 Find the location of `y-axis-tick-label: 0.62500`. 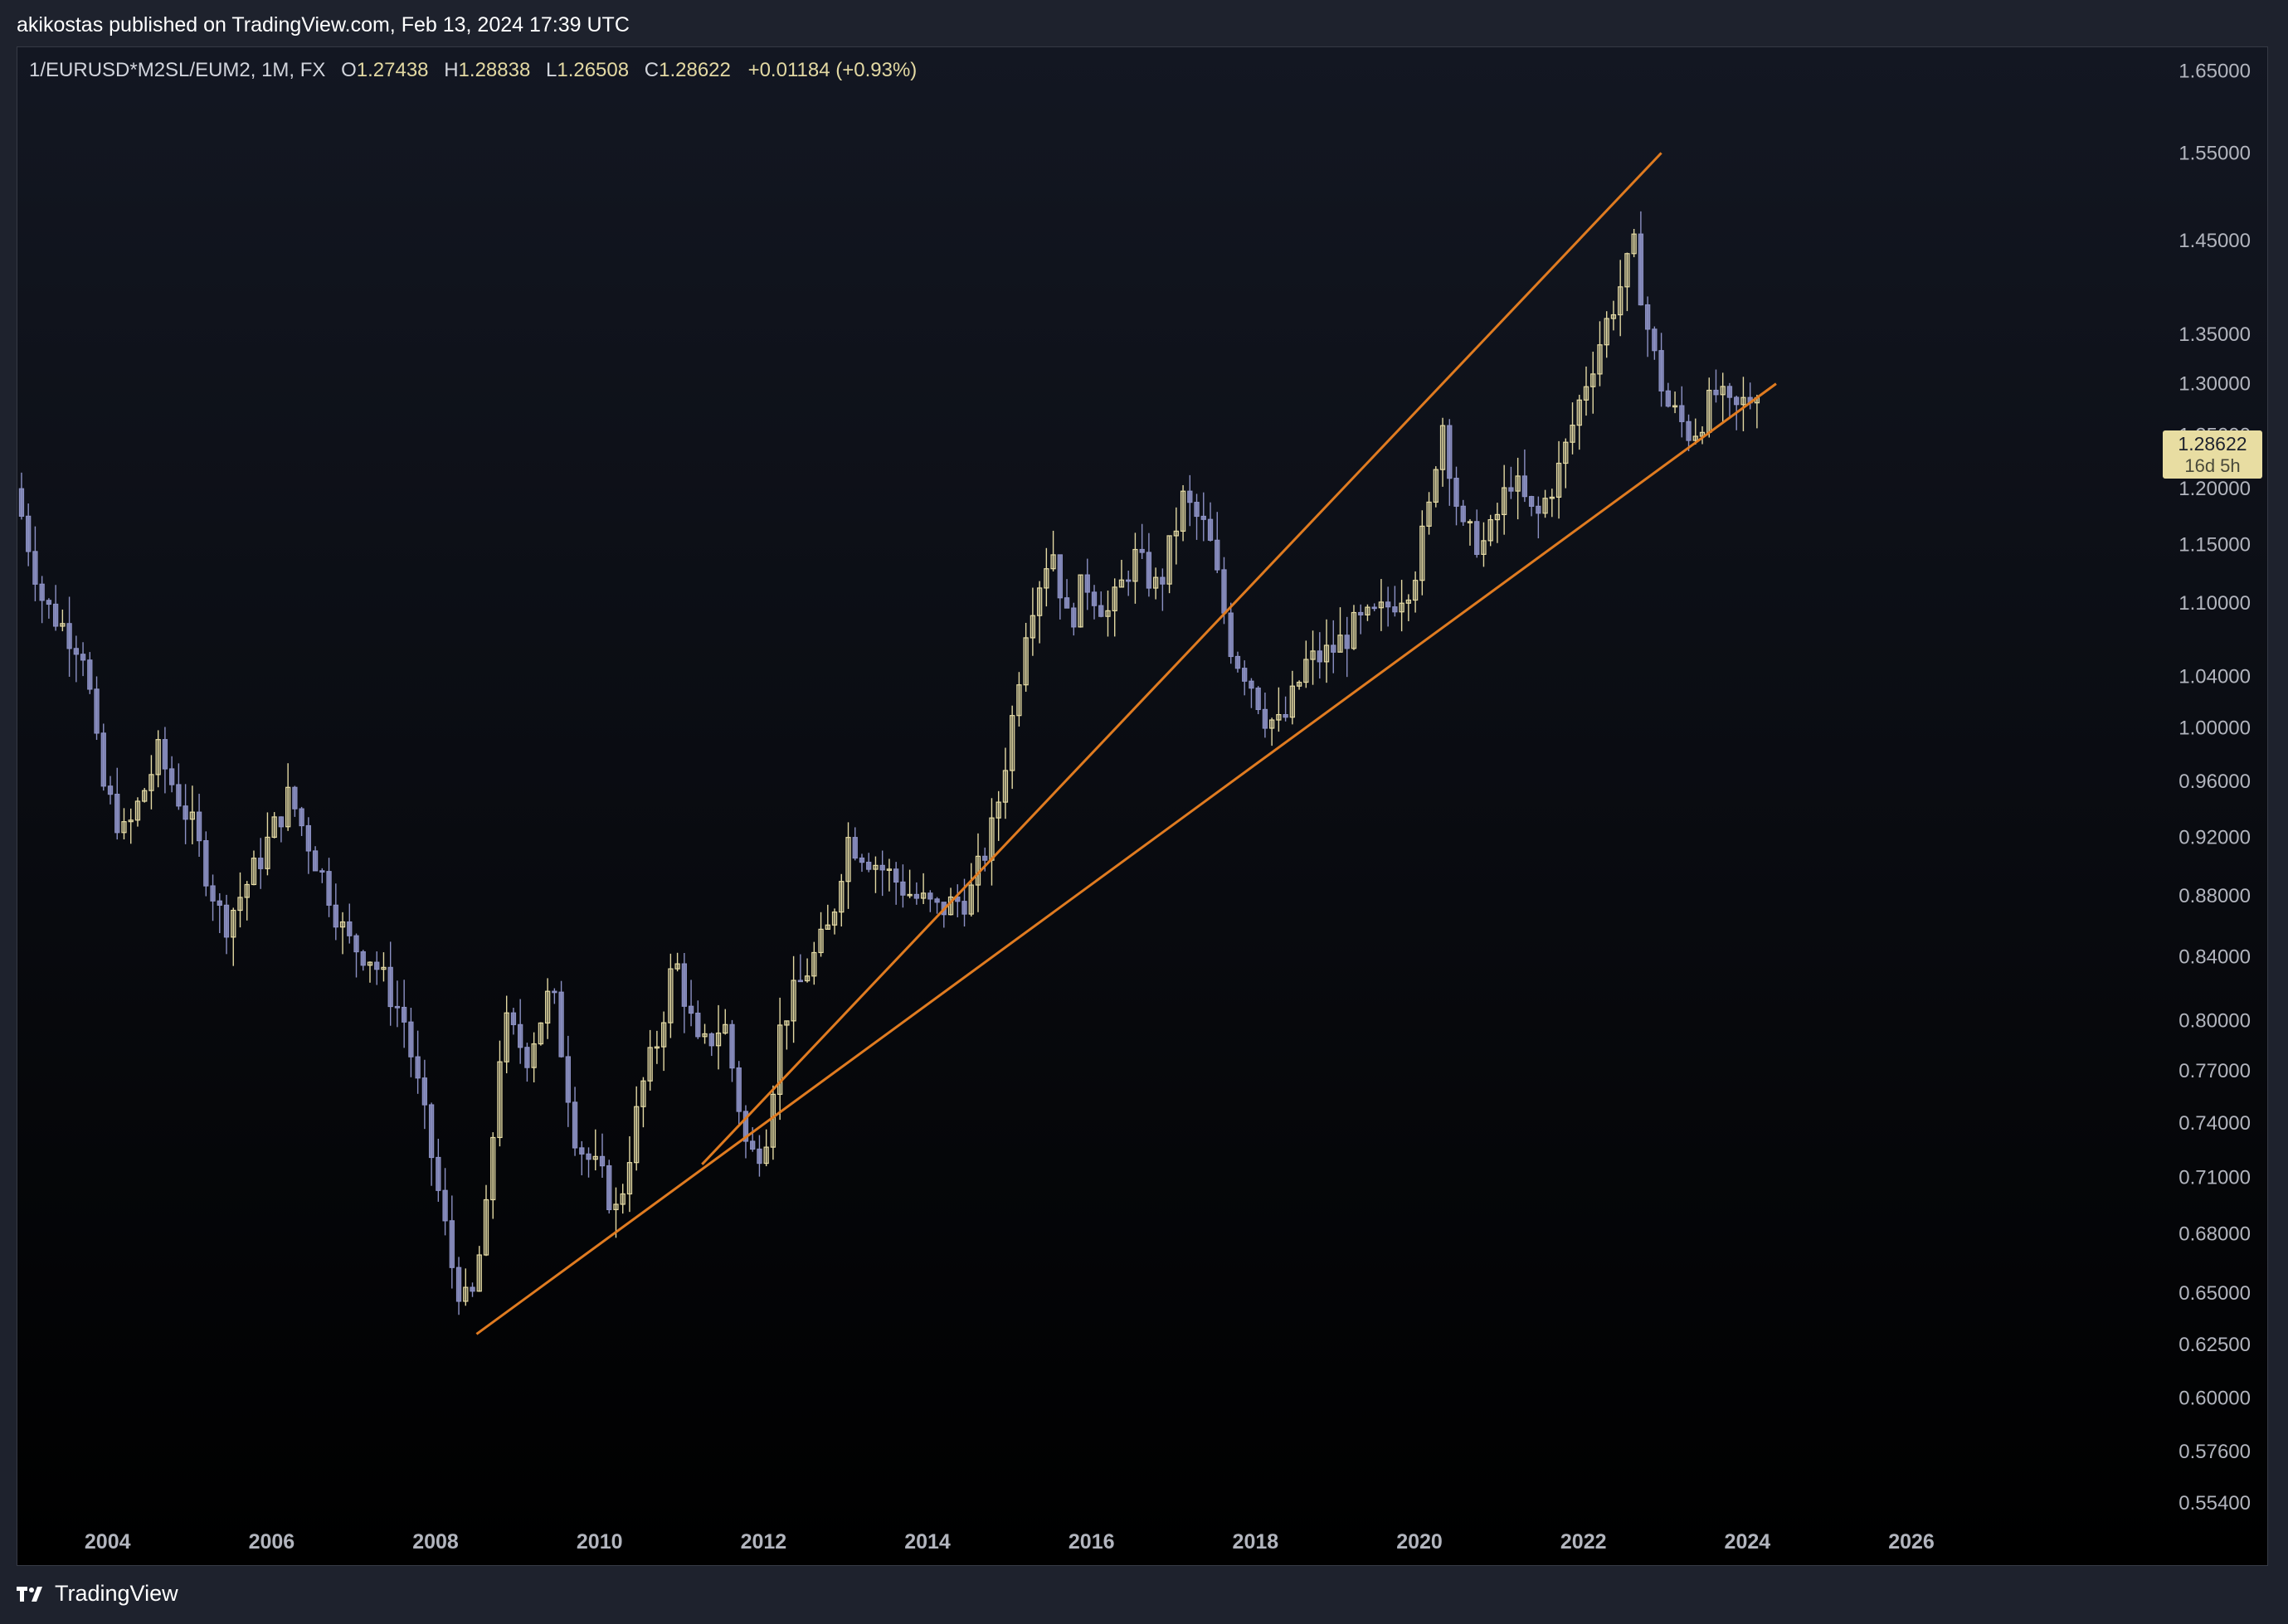

y-axis-tick-label: 0.62500 is located at coordinates (2214, 1345).